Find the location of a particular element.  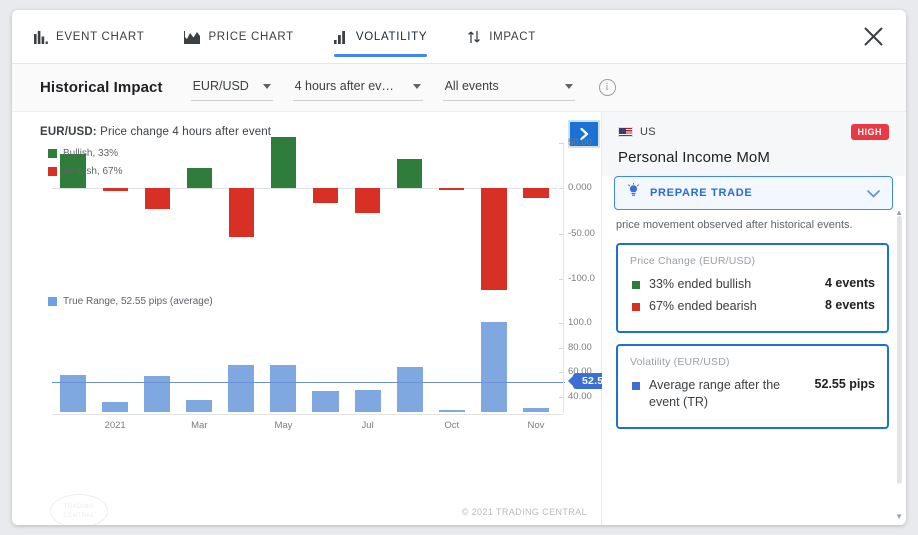

x-axis-label: May is located at coordinates (283, 425).